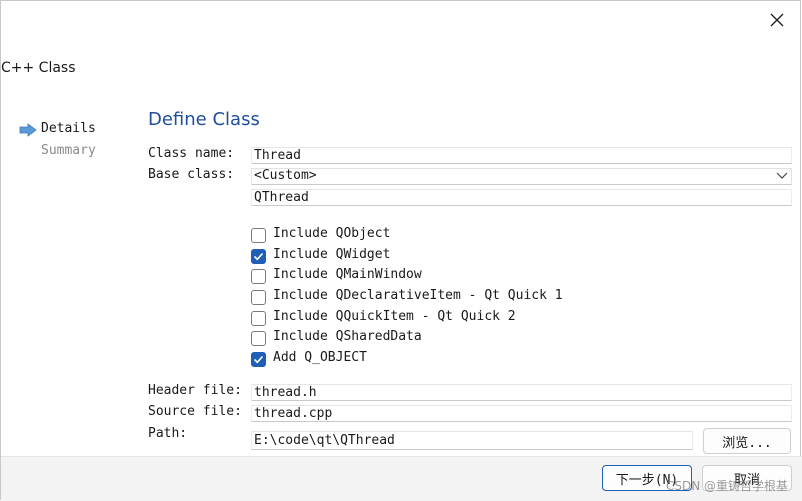  I want to click on chevron-down-icon, so click(782, 175).